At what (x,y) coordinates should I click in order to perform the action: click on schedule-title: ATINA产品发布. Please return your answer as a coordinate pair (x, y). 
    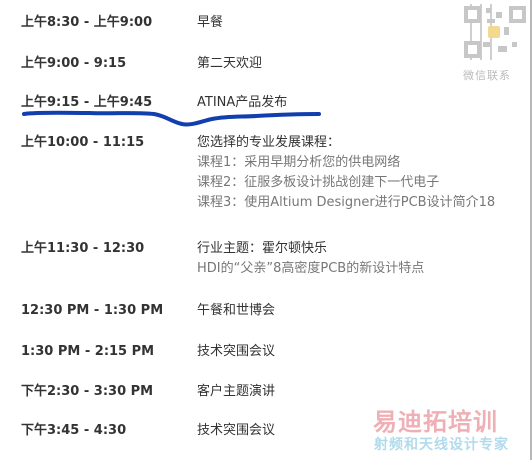
    Looking at the image, I should click on (242, 102).